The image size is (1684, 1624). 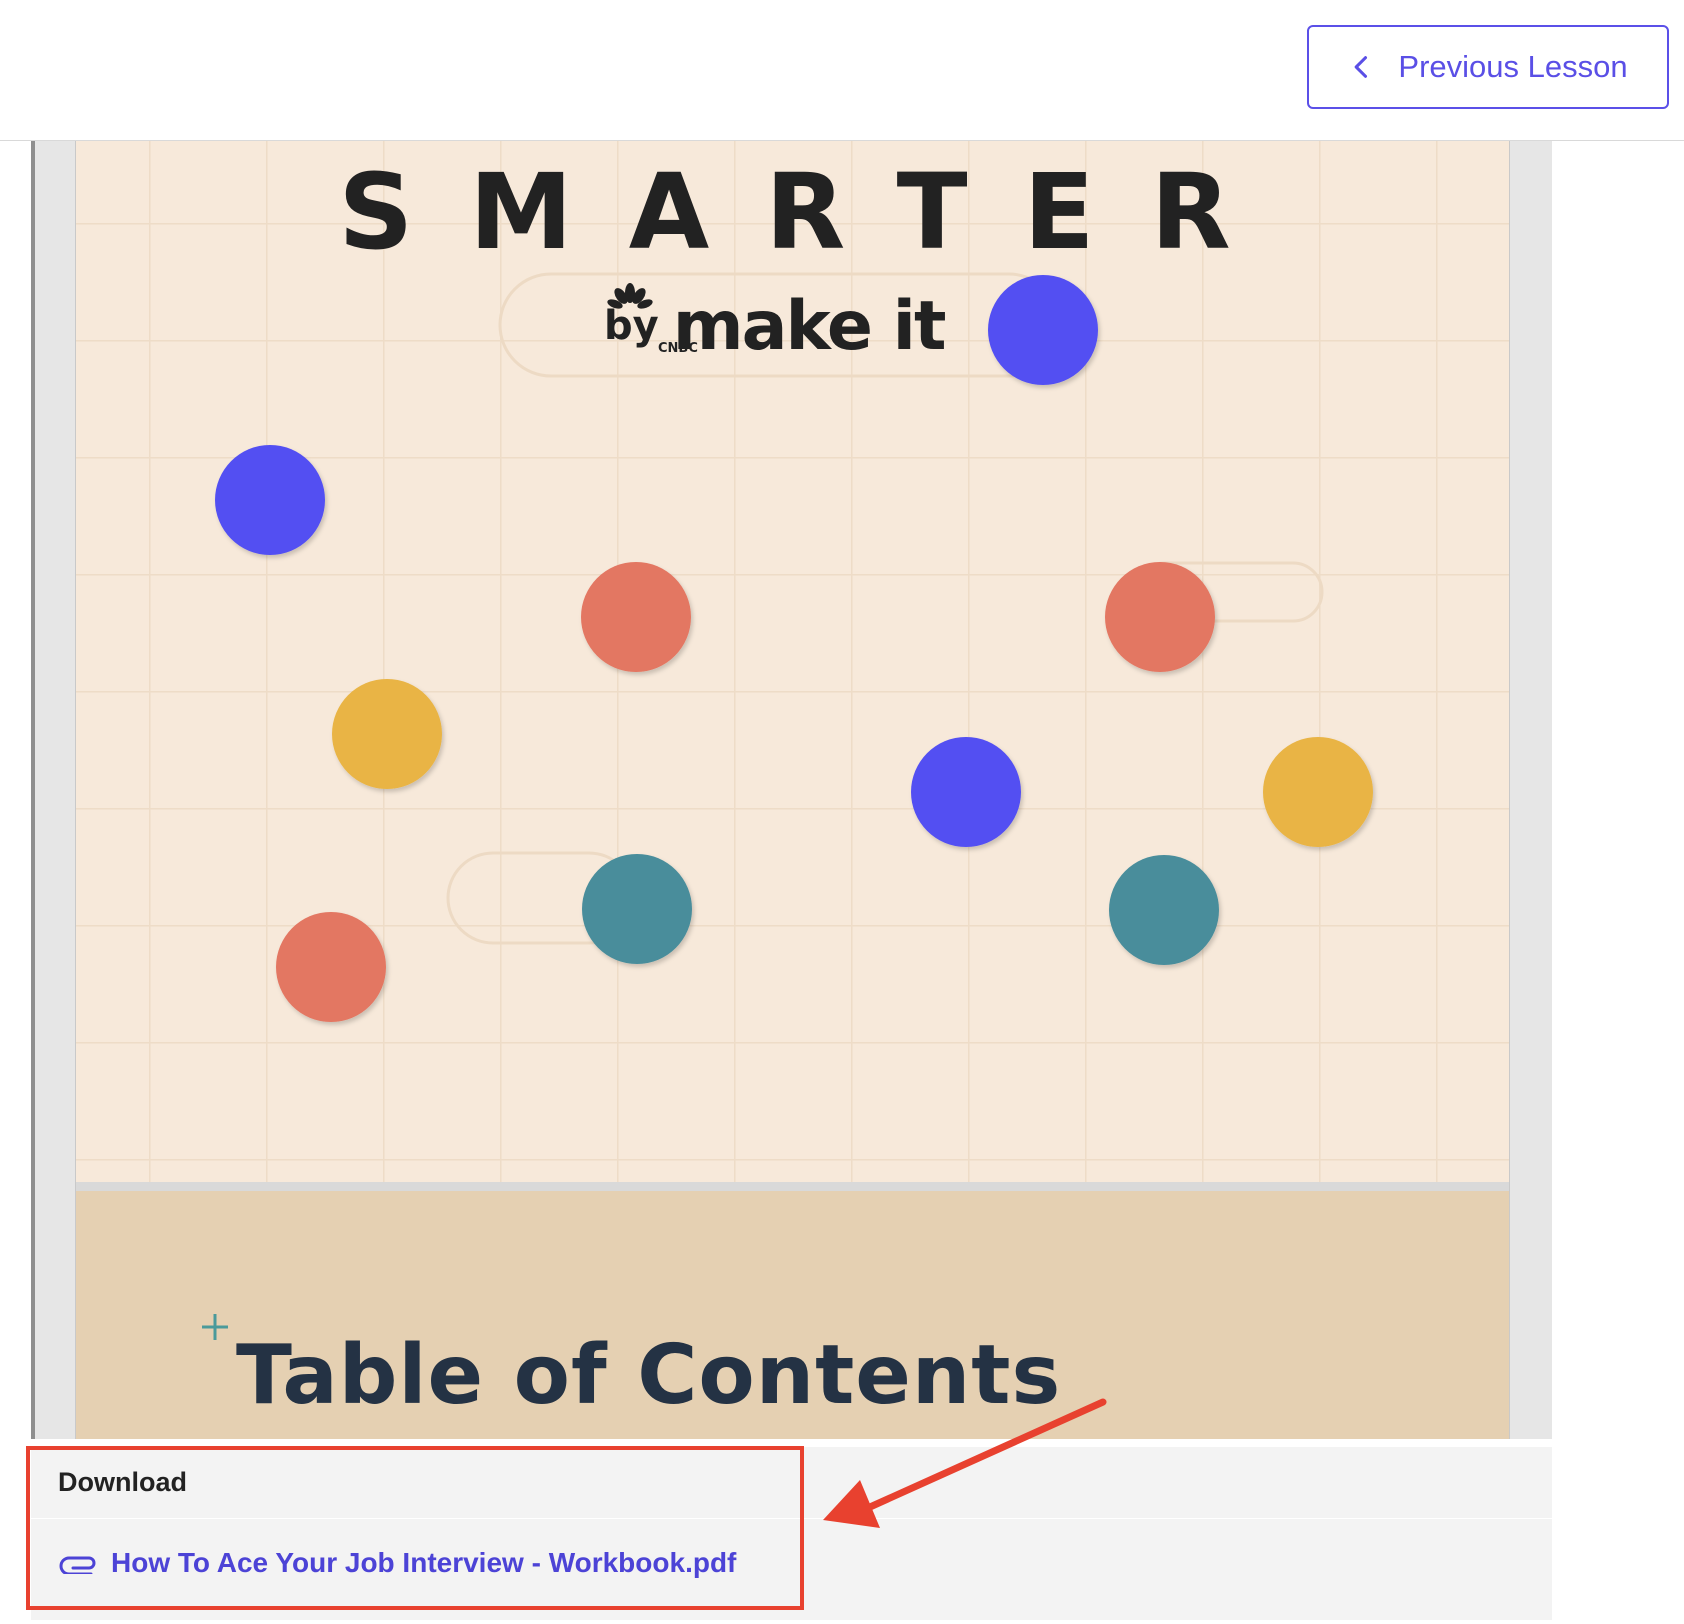 I want to click on plus-icon, so click(x=215, y=1327).